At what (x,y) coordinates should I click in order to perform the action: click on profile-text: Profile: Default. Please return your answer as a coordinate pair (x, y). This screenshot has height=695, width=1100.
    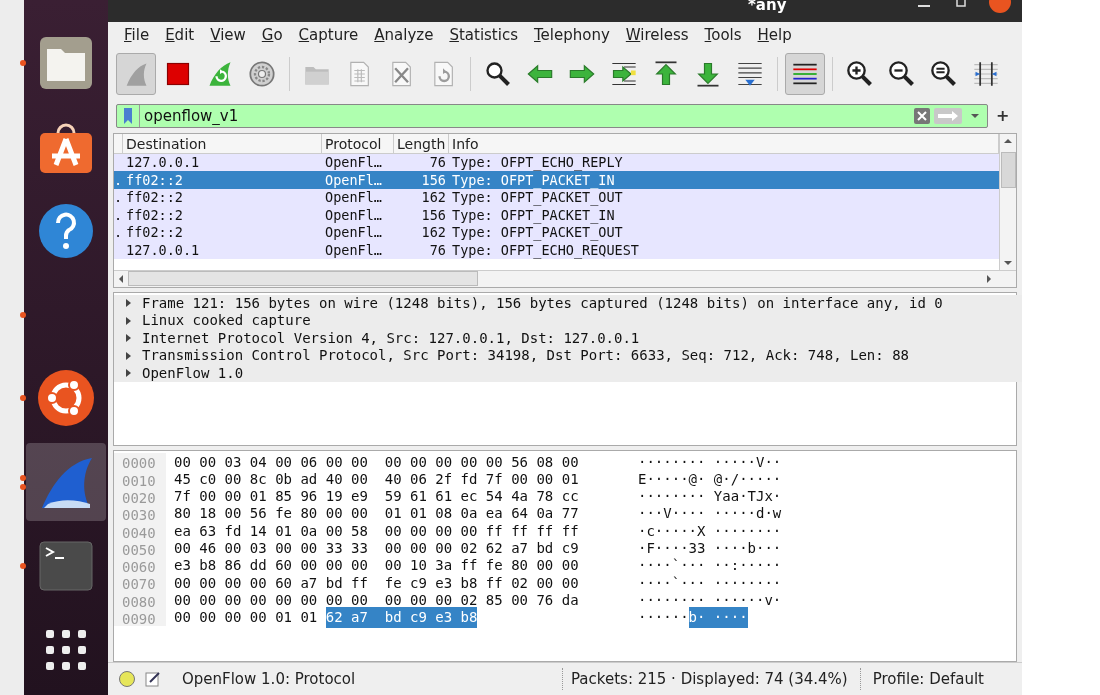
    Looking at the image, I should click on (928, 679).